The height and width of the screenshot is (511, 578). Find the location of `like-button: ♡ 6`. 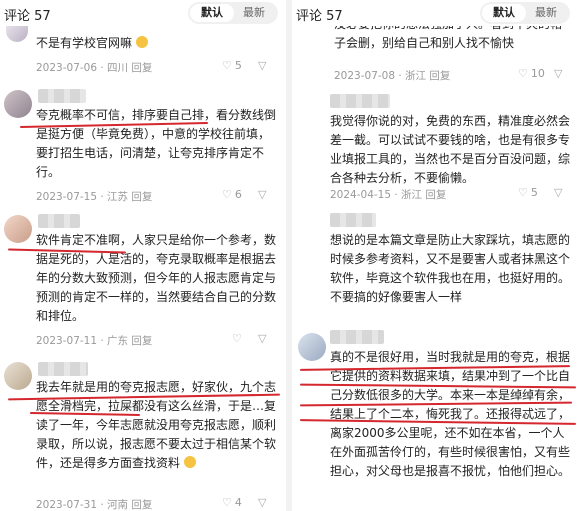

like-button: ♡ 6 is located at coordinates (232, 194).